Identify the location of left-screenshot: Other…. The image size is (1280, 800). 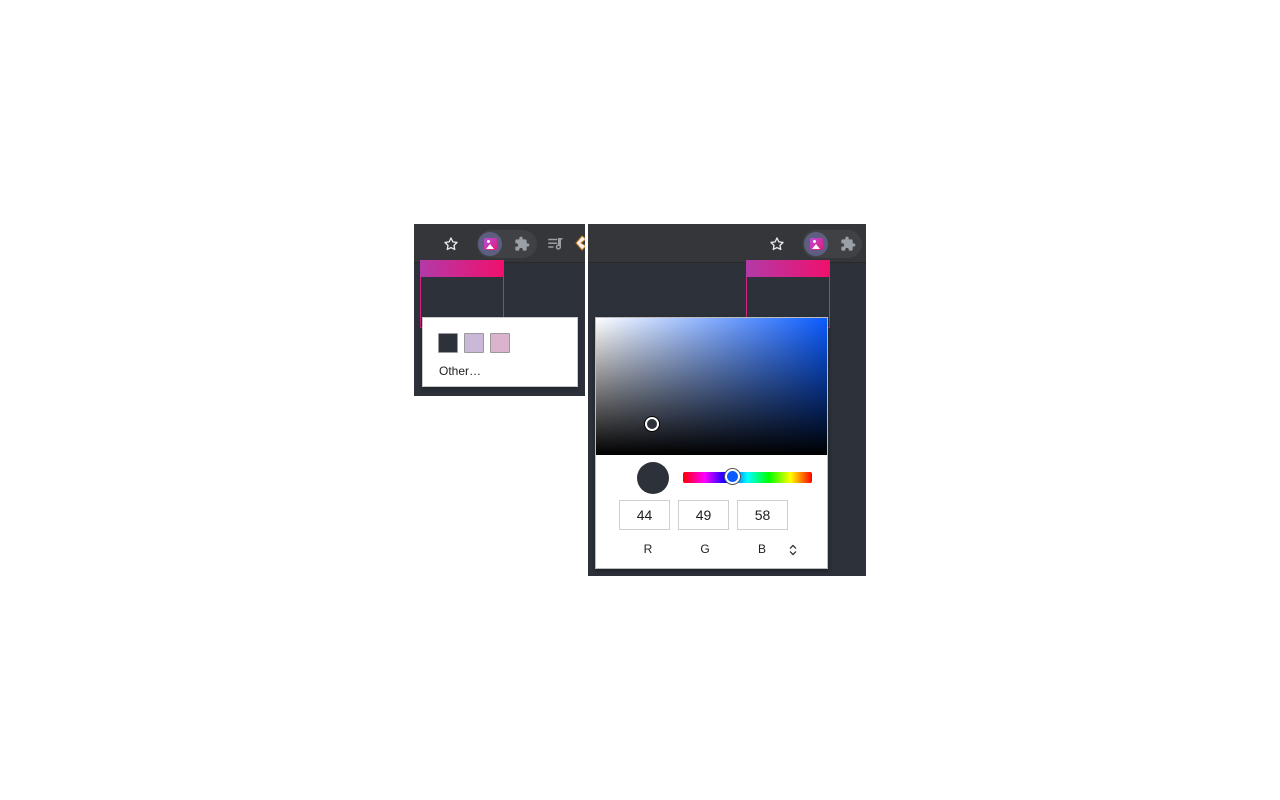
(499, 310).